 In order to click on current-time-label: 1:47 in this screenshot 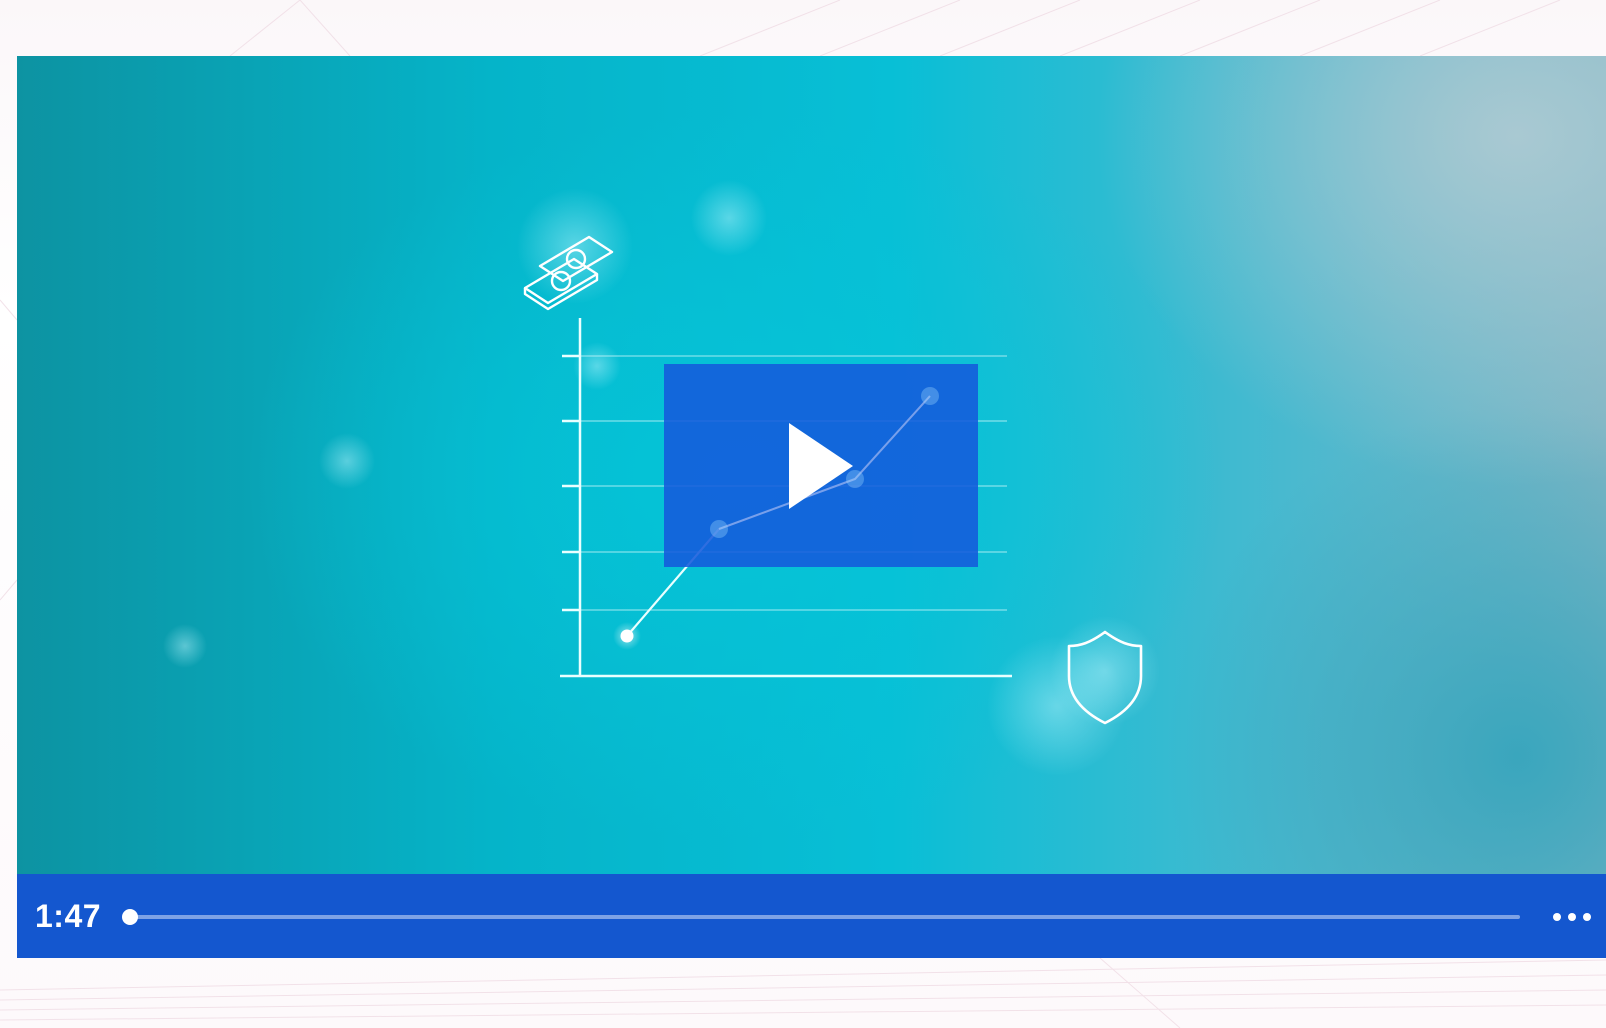, I will do `click(68, 916)`.